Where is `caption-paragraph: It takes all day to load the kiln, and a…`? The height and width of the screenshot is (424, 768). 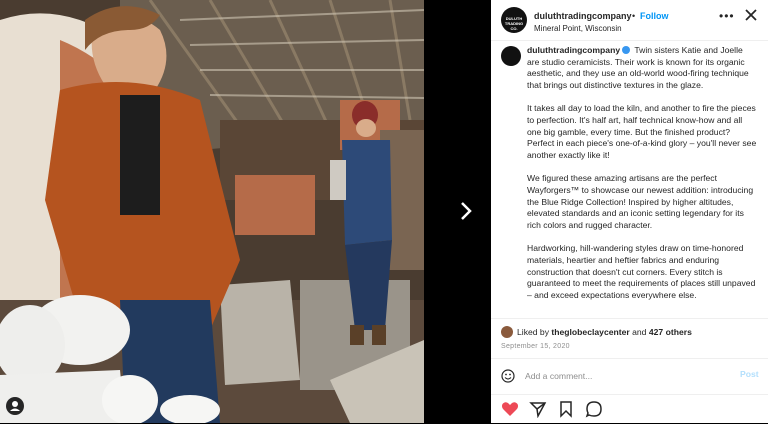 caption-paragraph: It takes all day to load the kiln, and a… is located at coordinates (642, 131).